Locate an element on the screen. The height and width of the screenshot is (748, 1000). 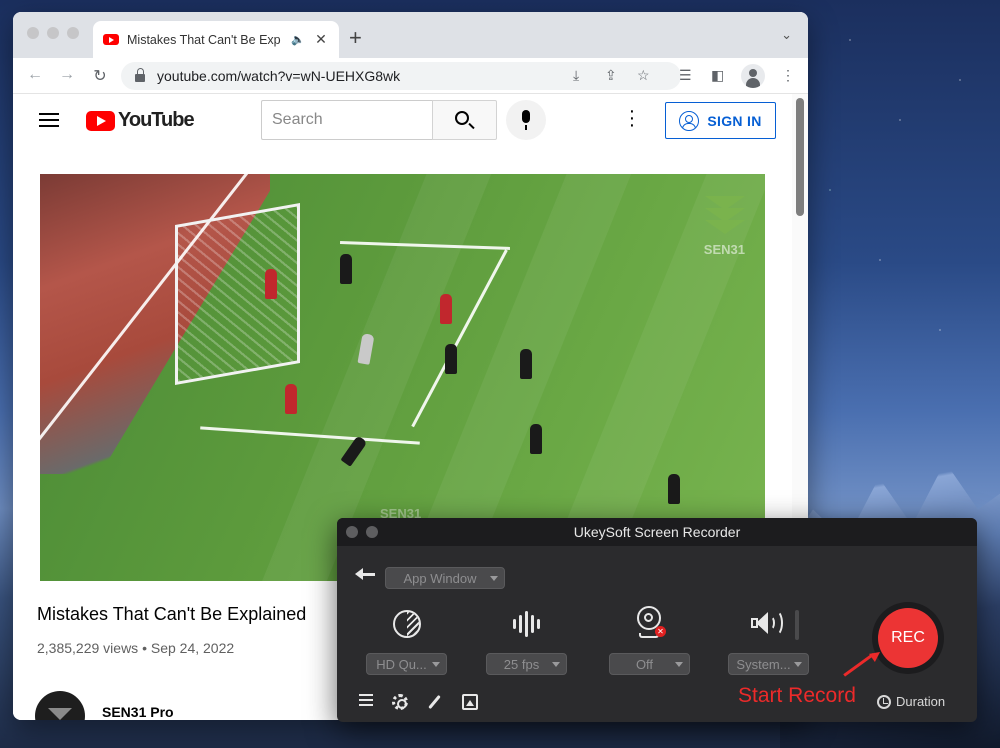
gear-icon is located at coordinates (400, 702).